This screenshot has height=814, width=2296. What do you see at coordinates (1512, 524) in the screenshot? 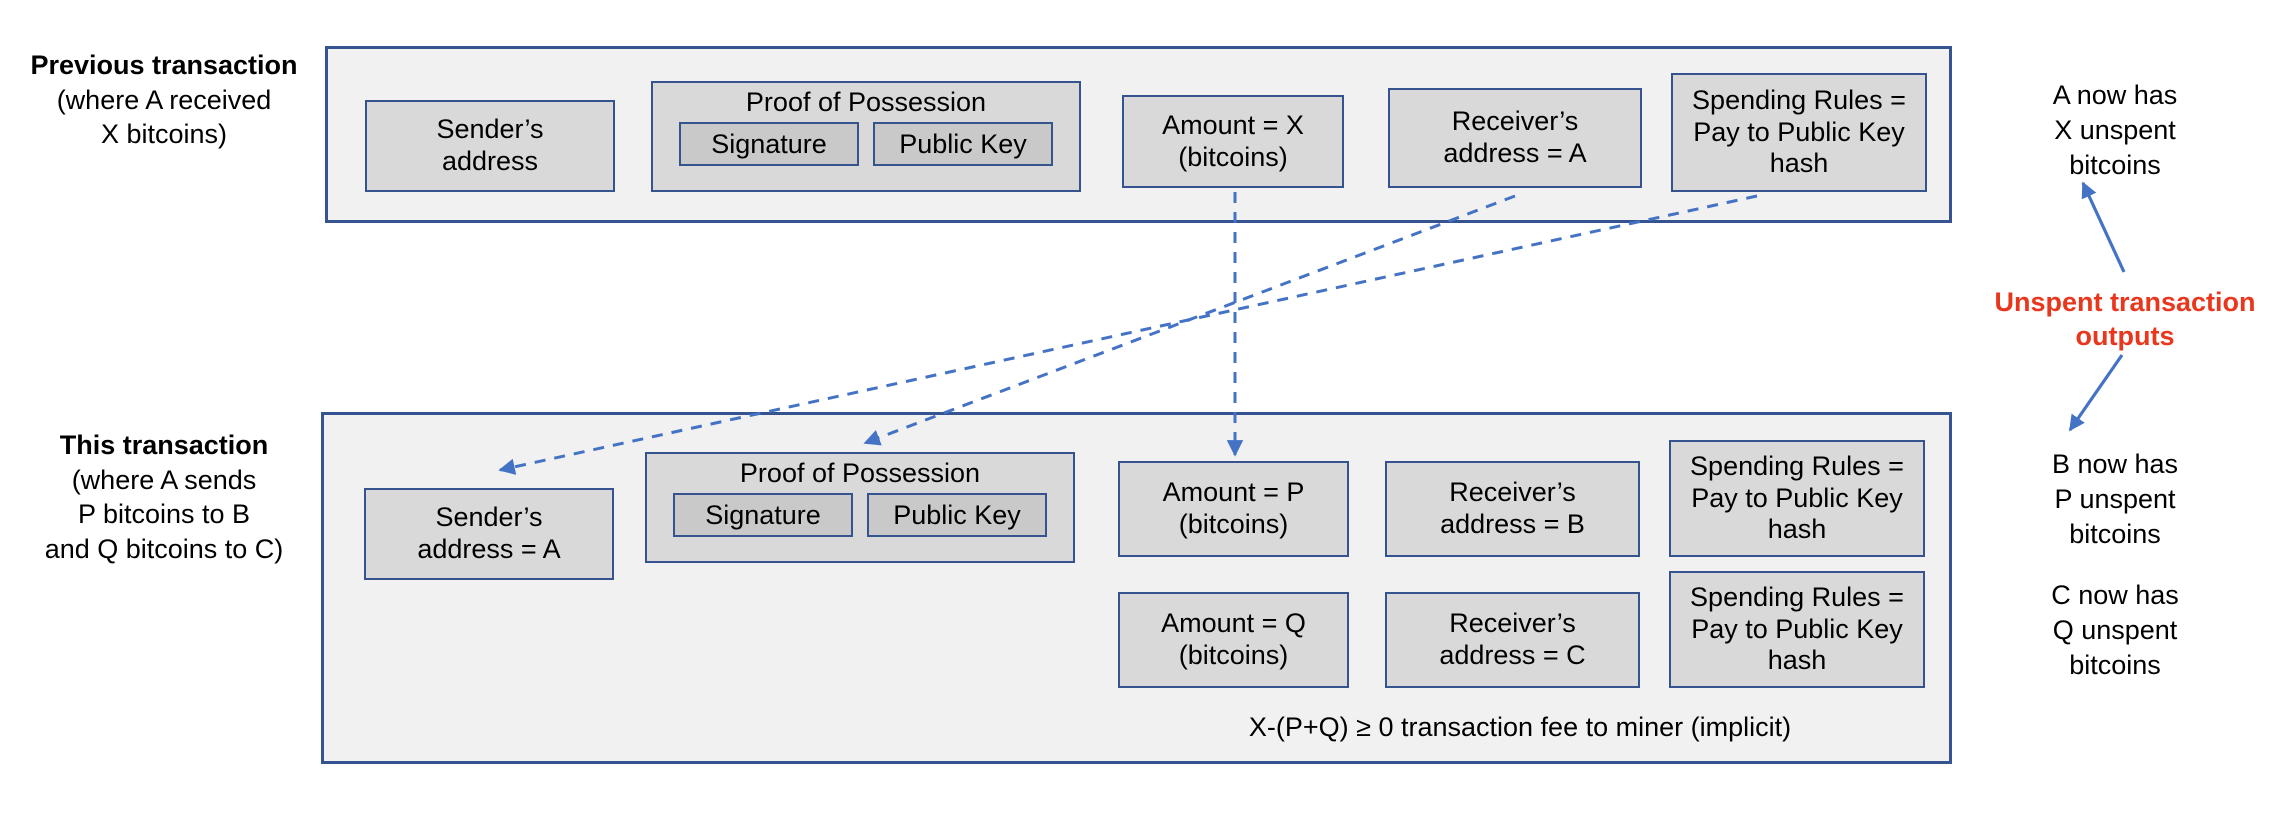
I see `this-output-1-receiver-line2: address = B` at bounding box center [1512, 524].